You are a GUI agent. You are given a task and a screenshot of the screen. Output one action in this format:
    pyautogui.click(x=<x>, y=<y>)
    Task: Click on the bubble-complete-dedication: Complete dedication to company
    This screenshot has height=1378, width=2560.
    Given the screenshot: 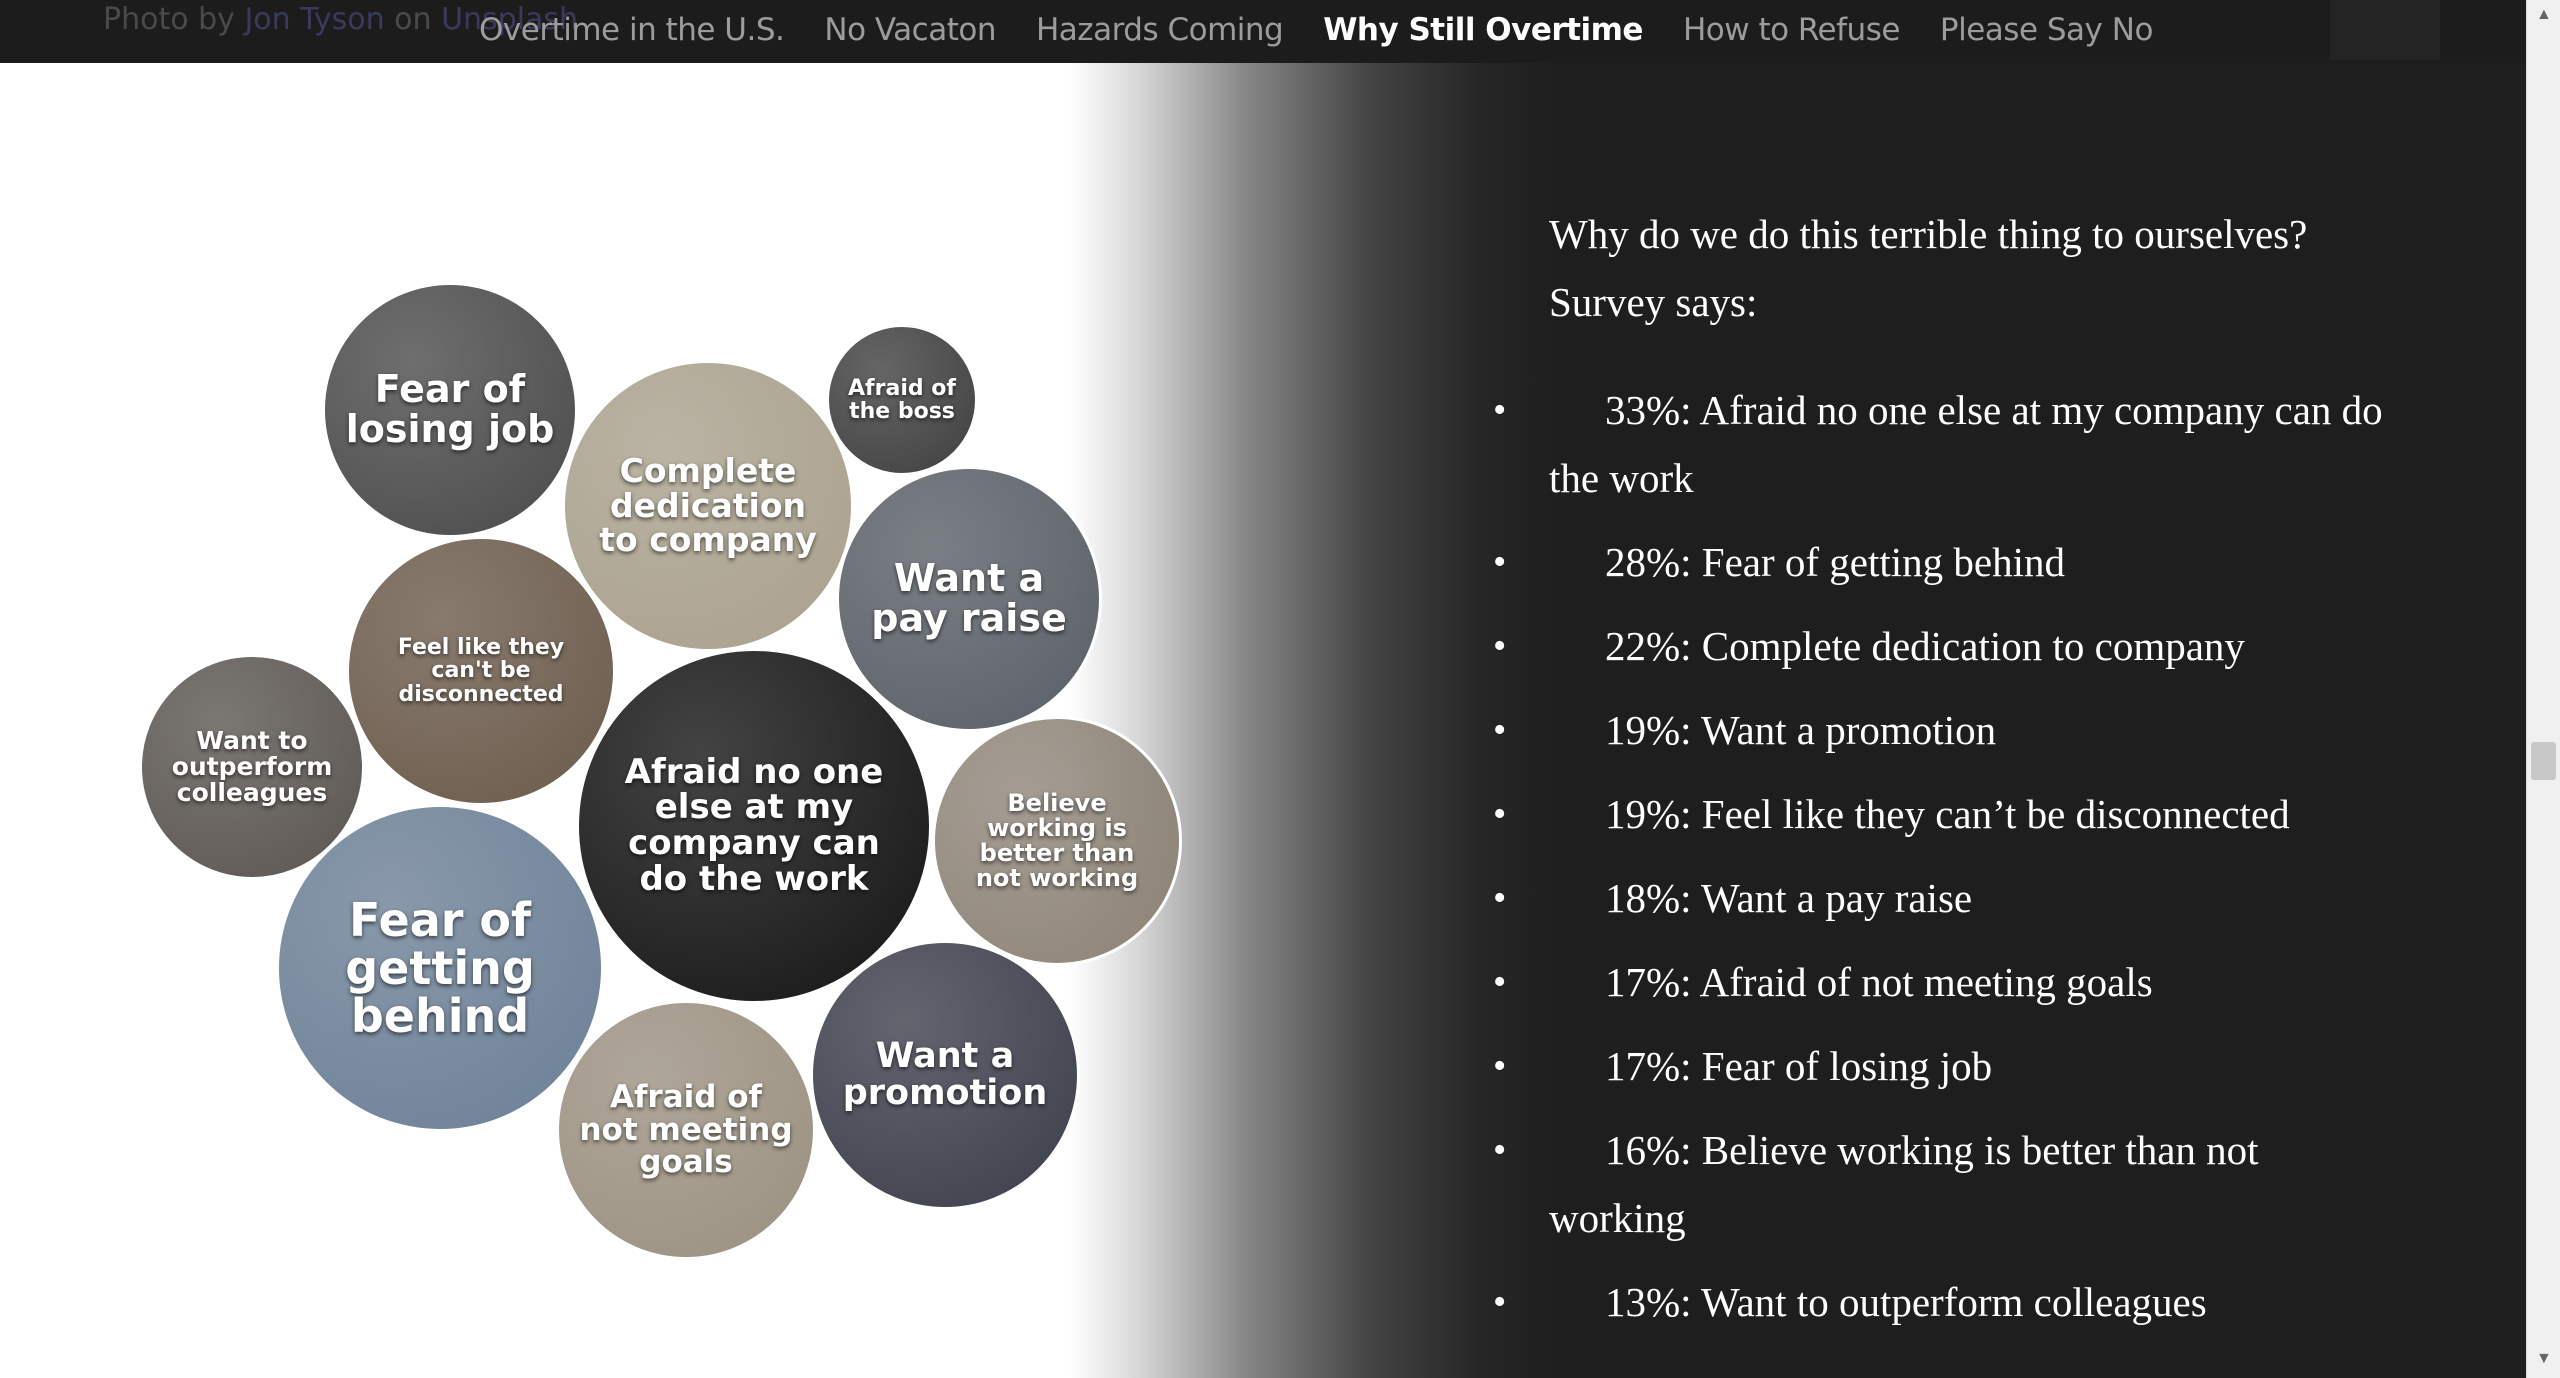 What is the action you would take?
    pyautogui.click(x=708, y=506)
    